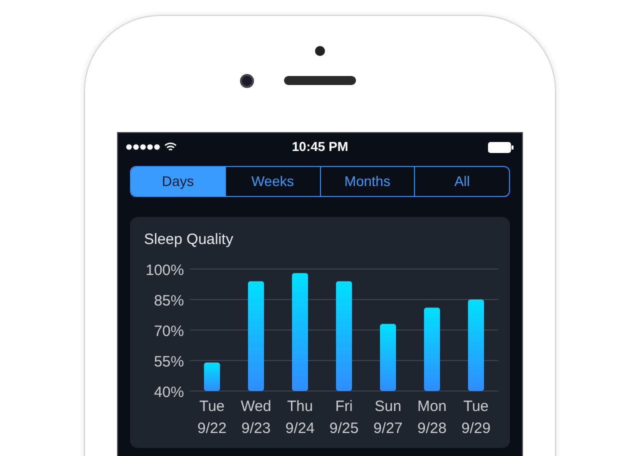 Image resolution: width=640 pixels, height=456 pixels. I want to click on front-camera-icon, so click(247, 81).